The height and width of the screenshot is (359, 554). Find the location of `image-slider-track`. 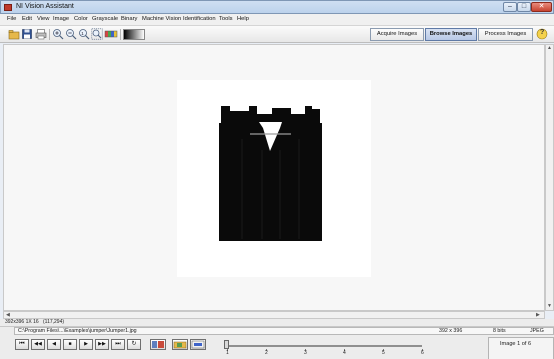

image-slider-track is located at coordinates (324, 346).